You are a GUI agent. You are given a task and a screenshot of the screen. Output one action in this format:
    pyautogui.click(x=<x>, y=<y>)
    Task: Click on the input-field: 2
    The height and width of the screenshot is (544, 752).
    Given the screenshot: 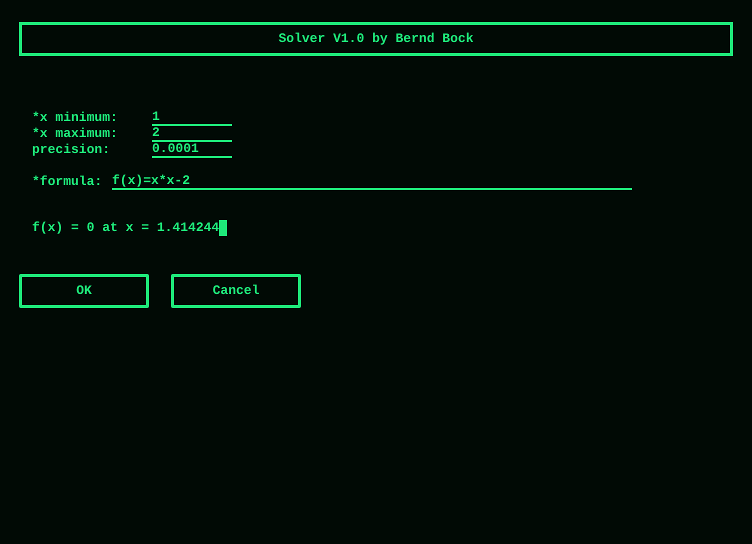 What is the action you would take?
    pyautogui.click(x=192, y=134)
    